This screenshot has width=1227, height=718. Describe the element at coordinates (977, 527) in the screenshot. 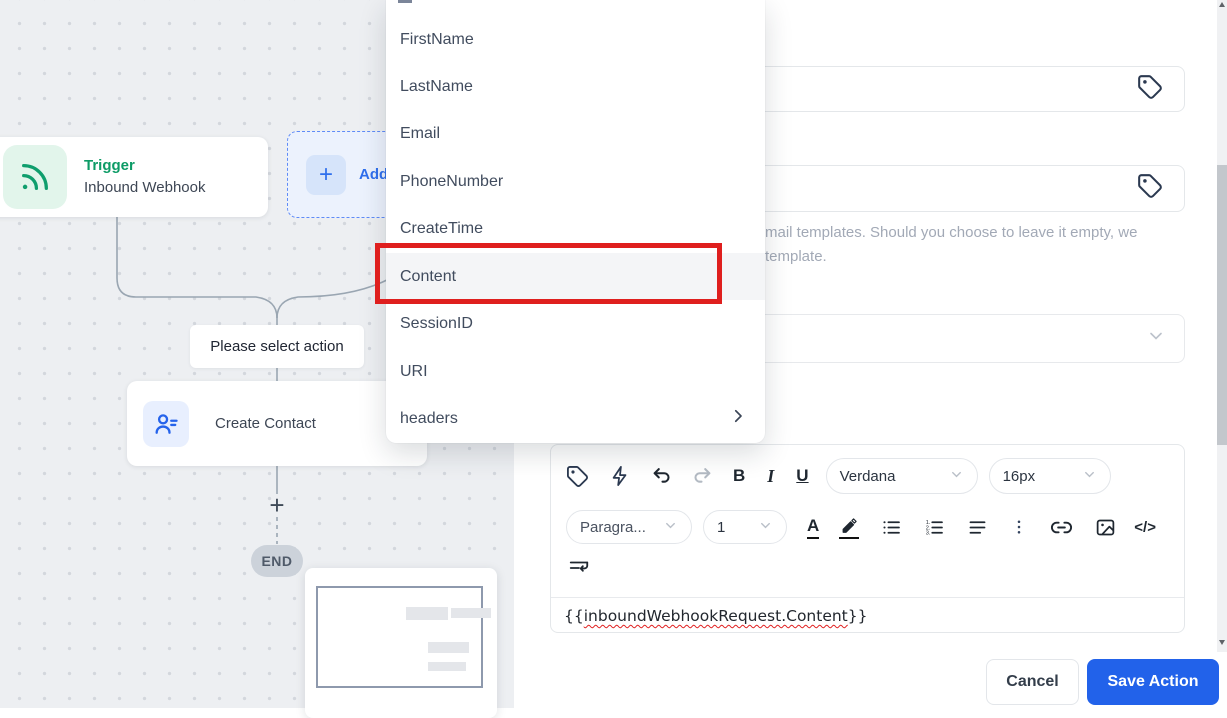

I see `align-icon` at that location.